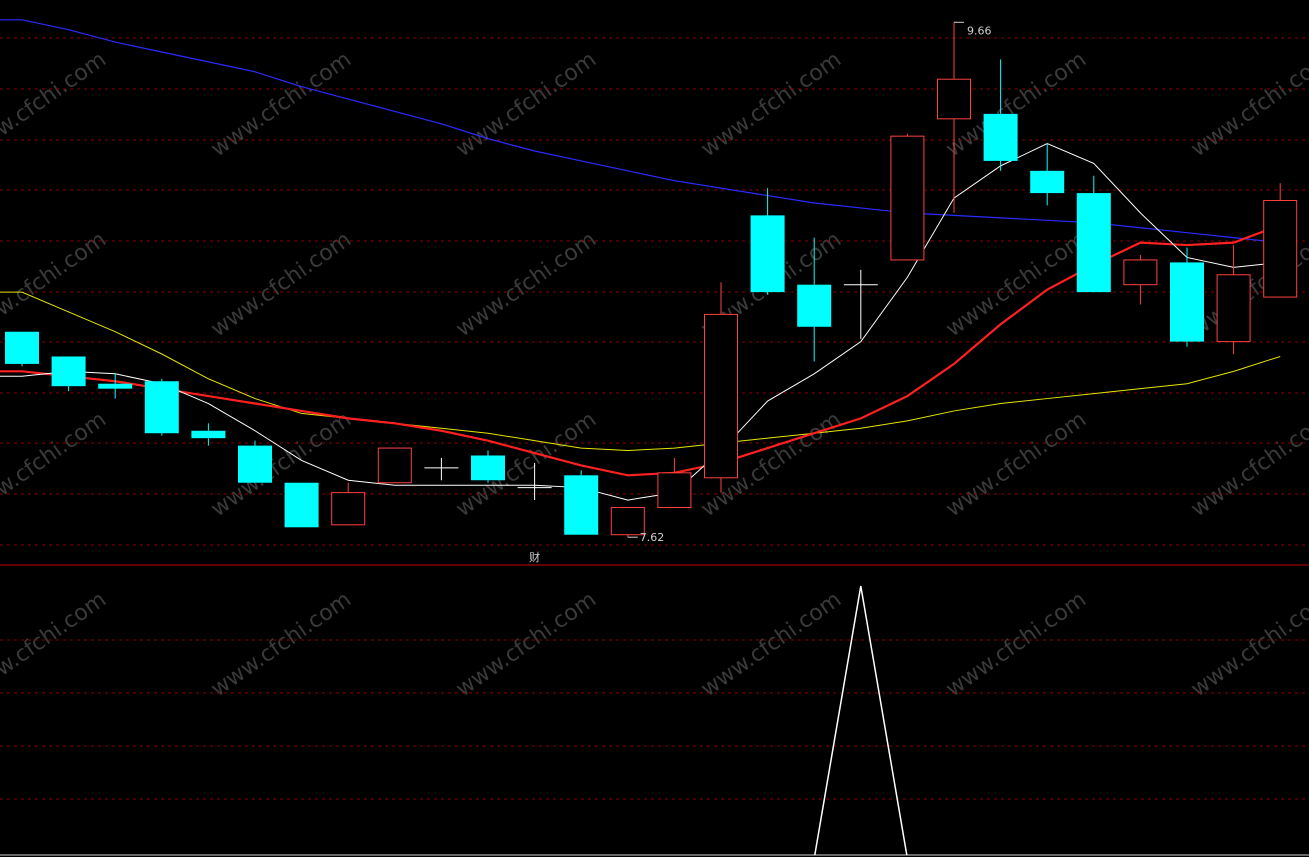 Image resolution: width=1309 pixels, height=857 pixels. I want to click on indicator-panel, so click(861, 720).